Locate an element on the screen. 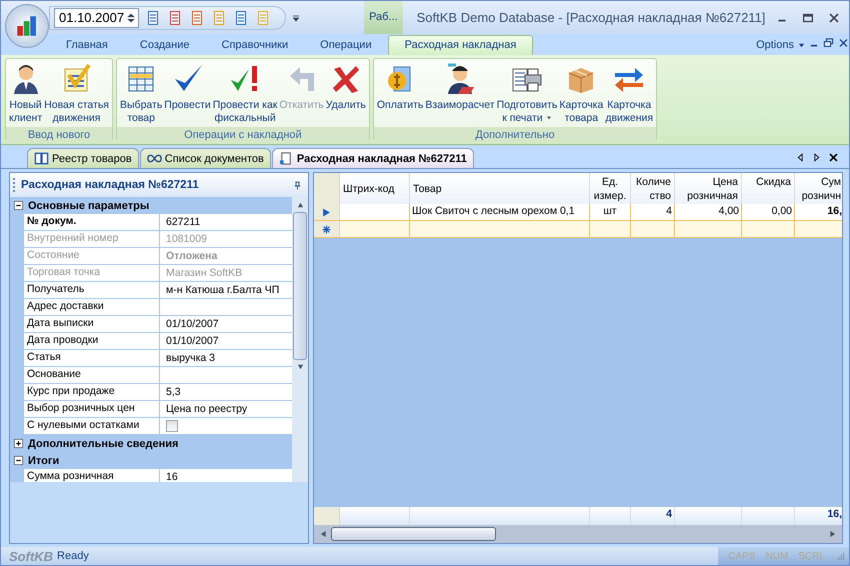 The width and height of the screenshot is (850, 566). scroll-right-icon is located at coordinates (816, 157).